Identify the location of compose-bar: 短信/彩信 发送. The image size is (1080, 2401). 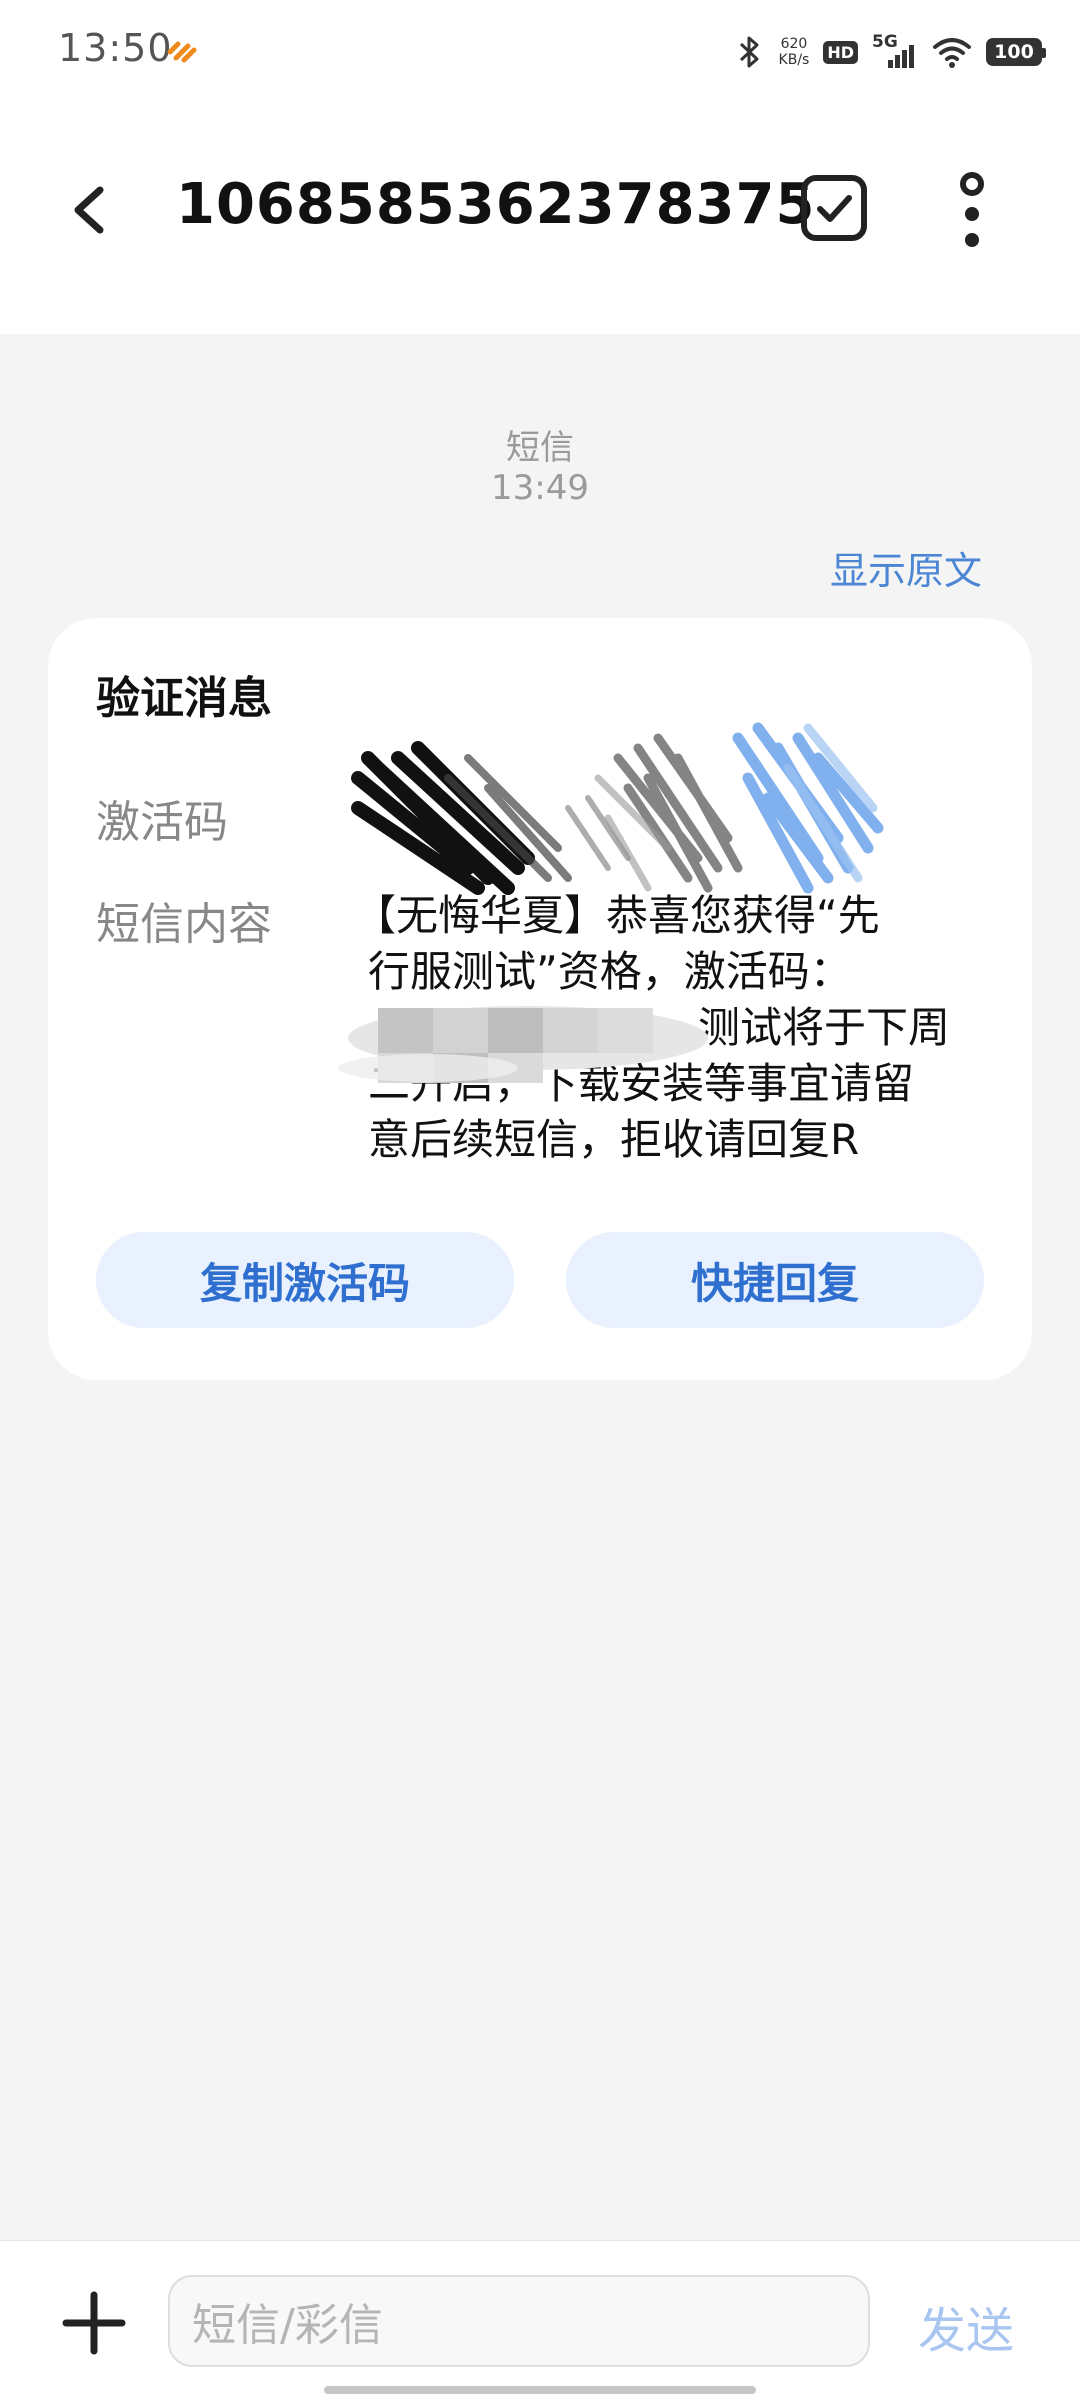
(540, 2320).